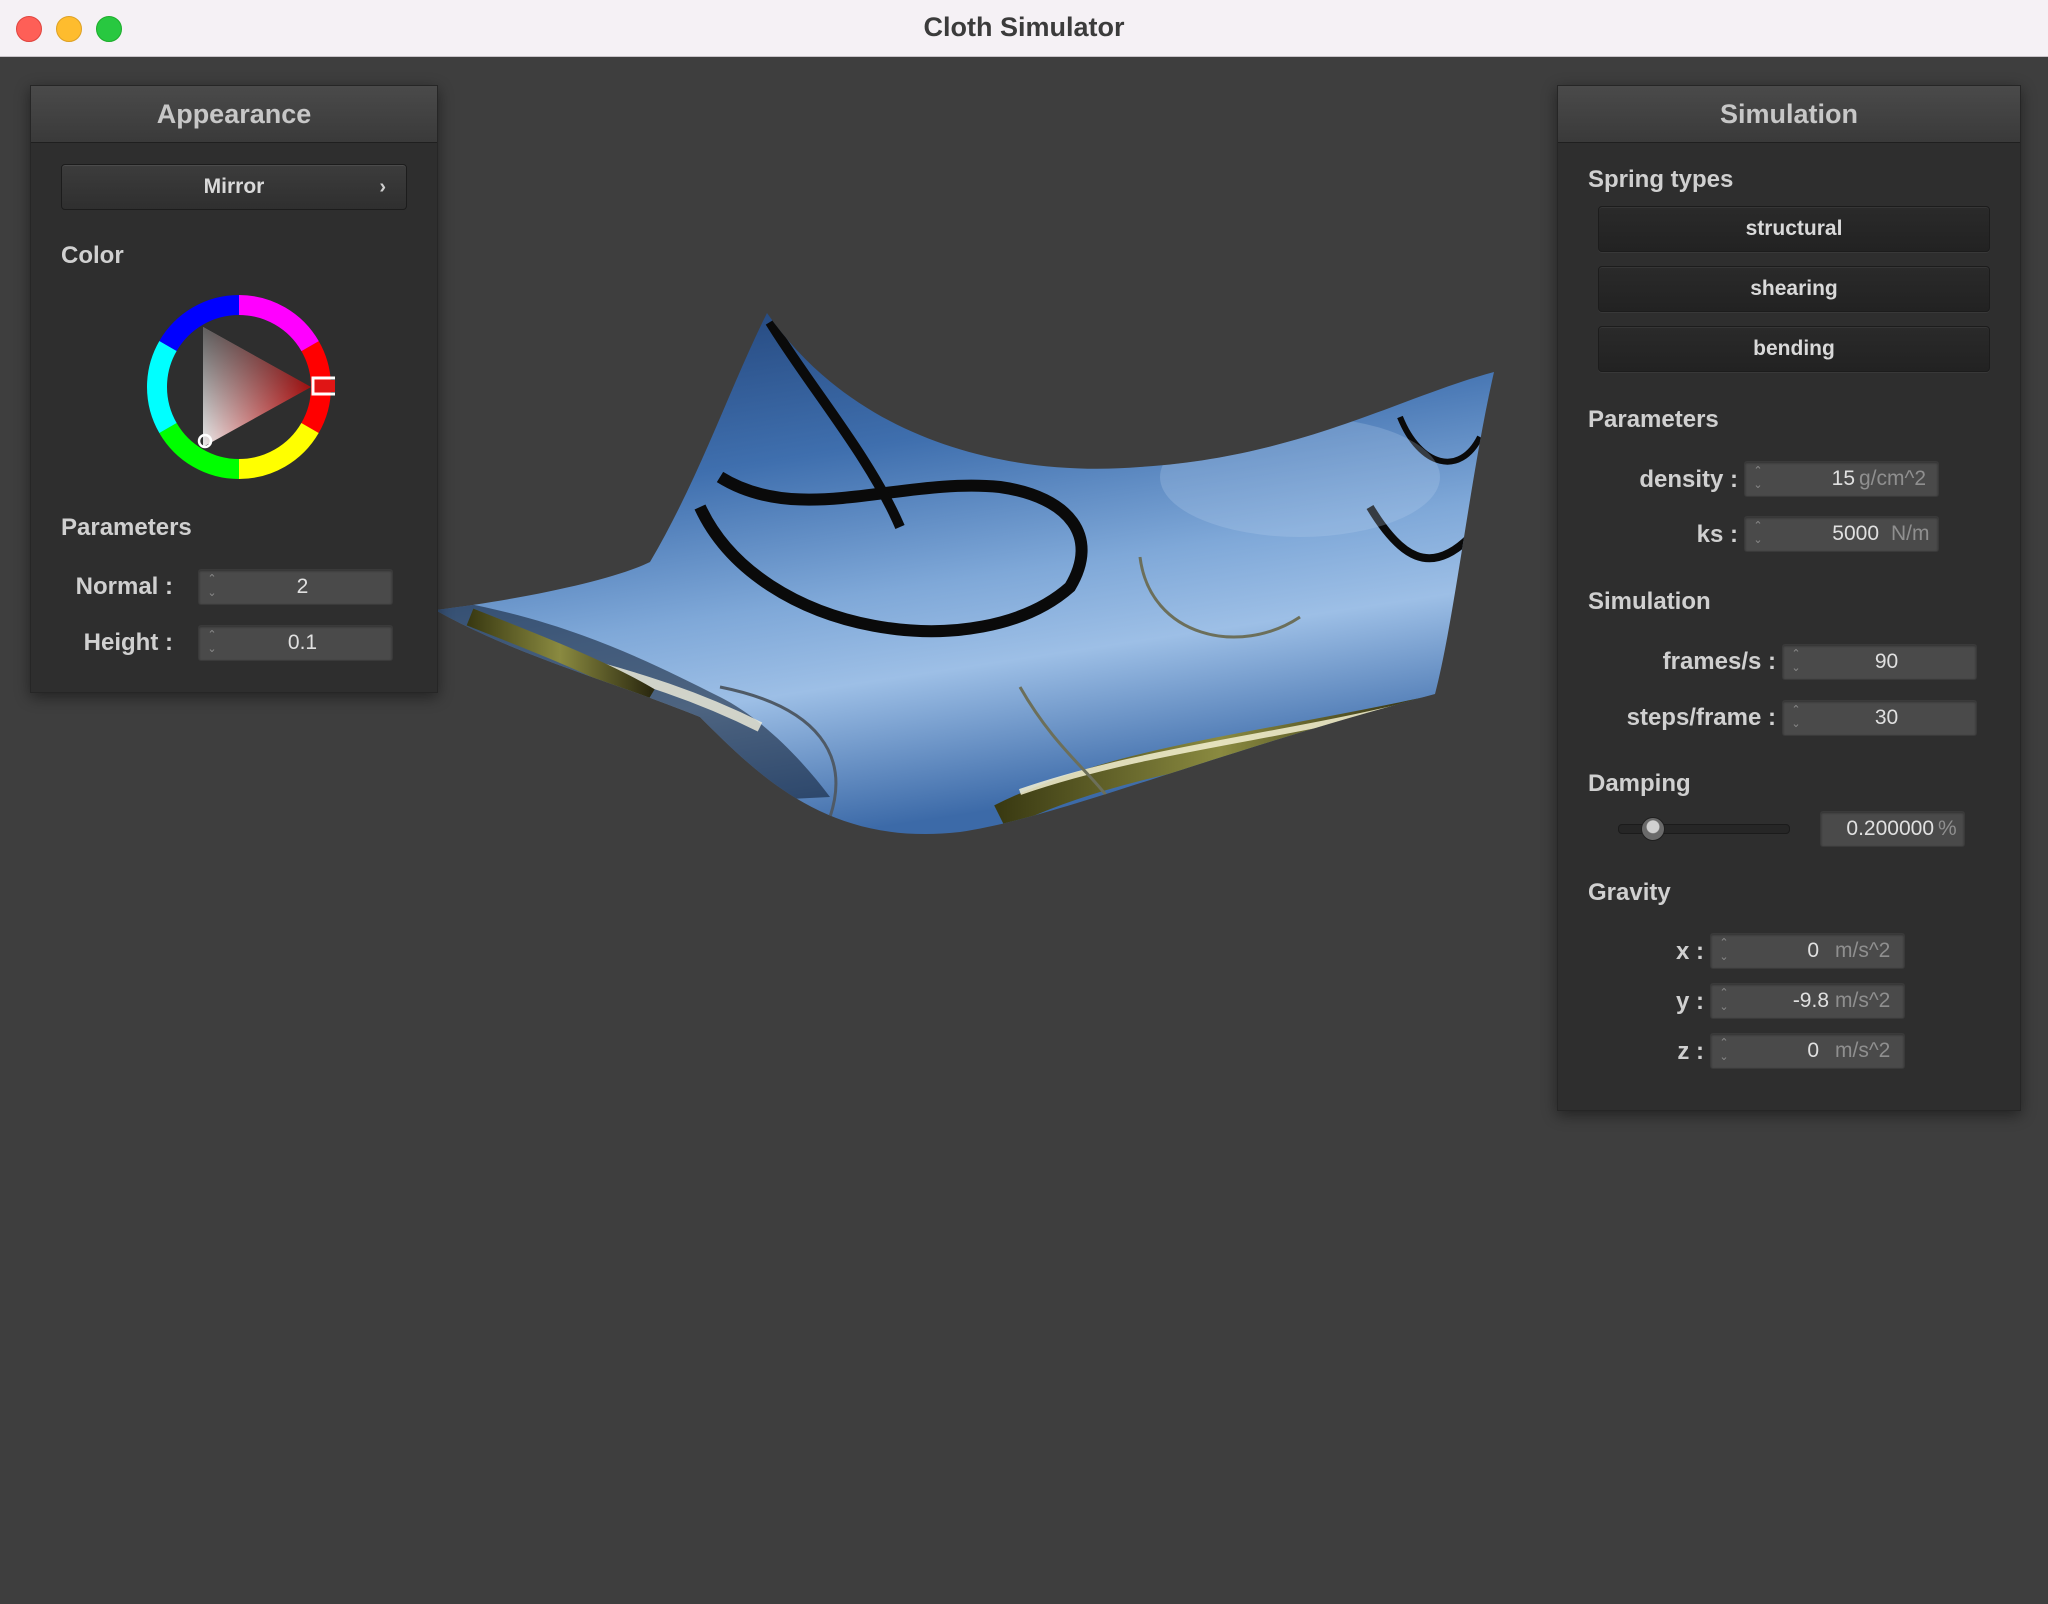  I want to click on spring-types-label: Spring types, so click(1661, 179).